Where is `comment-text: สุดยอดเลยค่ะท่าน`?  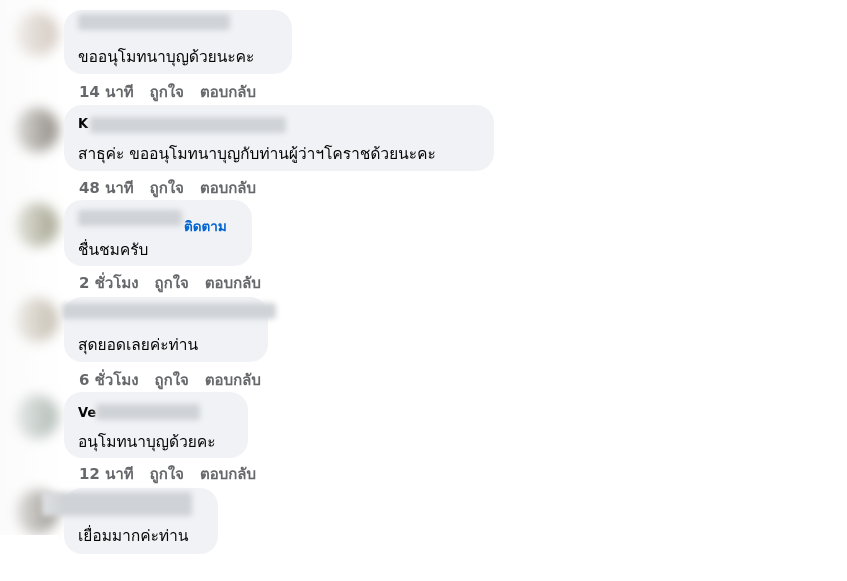
comment-text: สุดยอดเลยค่ะท่าน is located at coordinates (138, 345).